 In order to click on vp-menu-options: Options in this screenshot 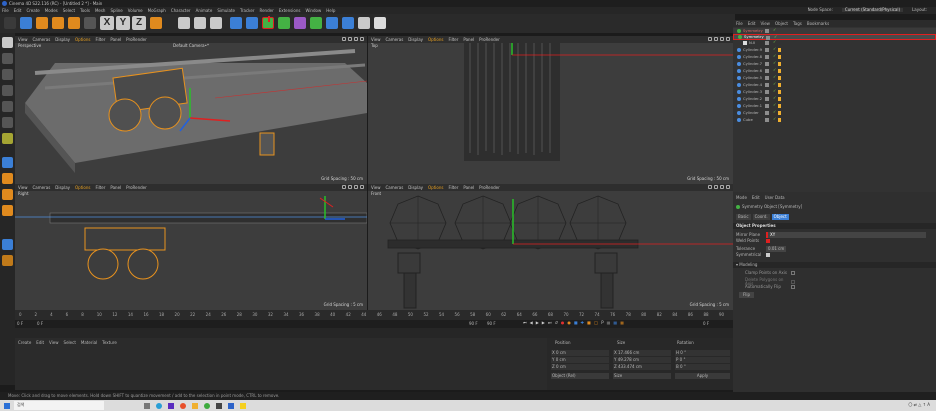, I will do `click(82, 187)`.